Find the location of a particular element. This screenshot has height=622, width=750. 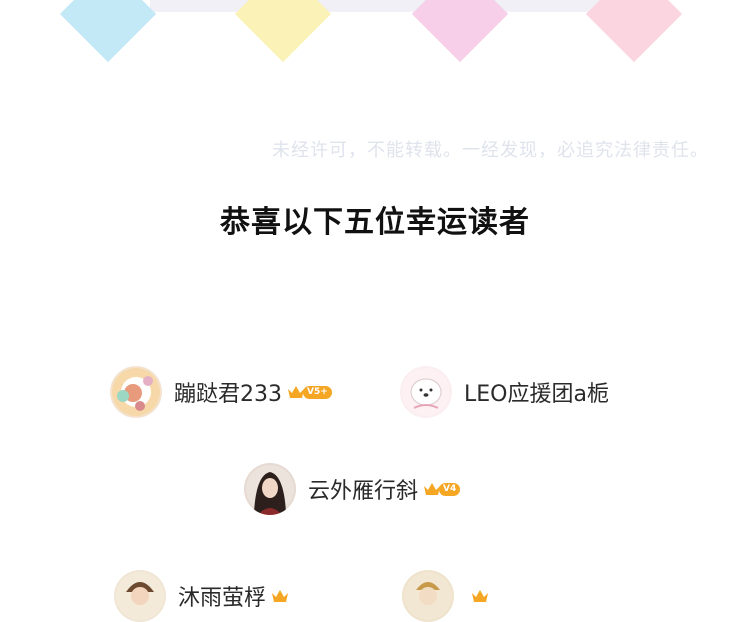

page-title: 恭喜以下五位幸运读者 is located at coordinates (375, 222).